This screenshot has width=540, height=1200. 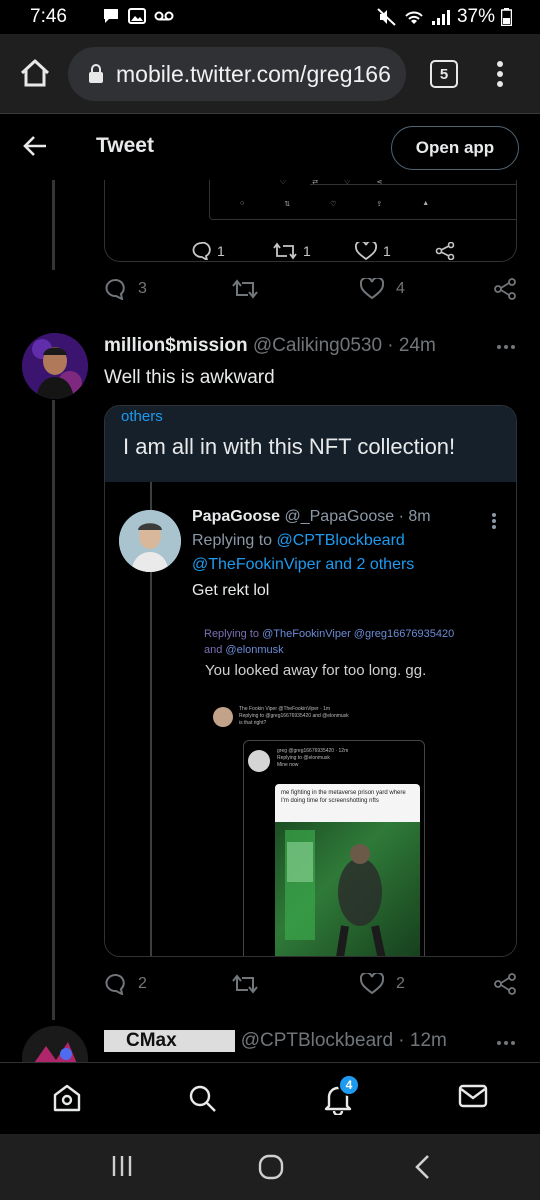 I want to click on status-bar: 7:46 37%, so click(x=270, y=17).